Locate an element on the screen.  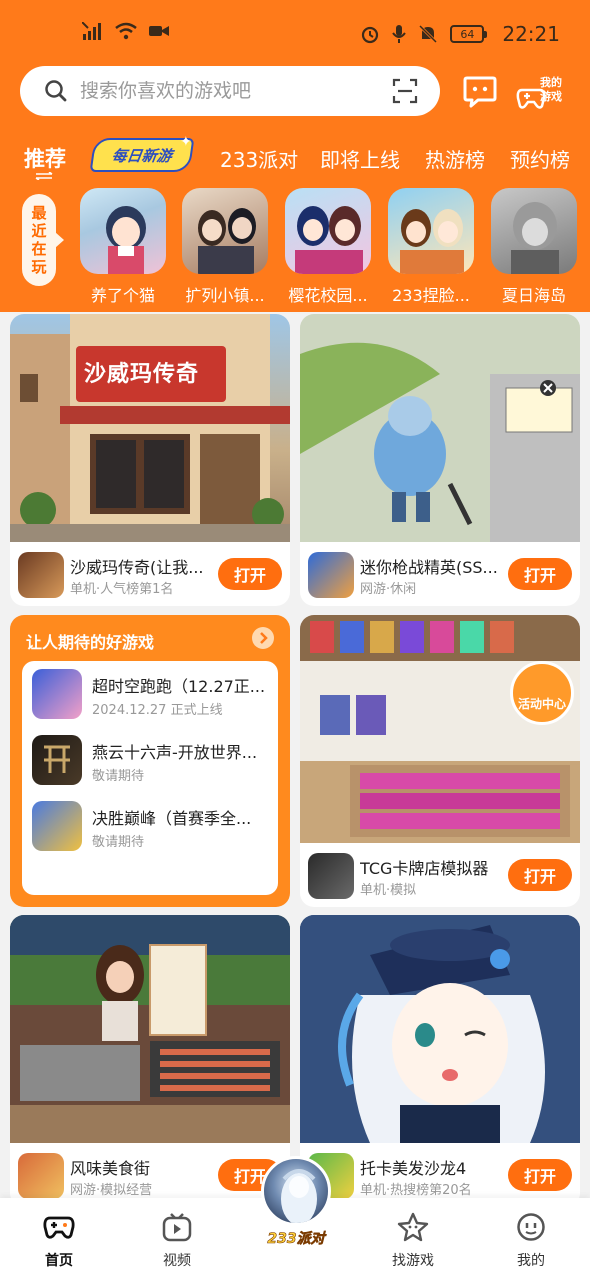
game-card-footer: 迷你枪战精英(SS... 网游·休闲 打开 is located at coordinates (440, 574).